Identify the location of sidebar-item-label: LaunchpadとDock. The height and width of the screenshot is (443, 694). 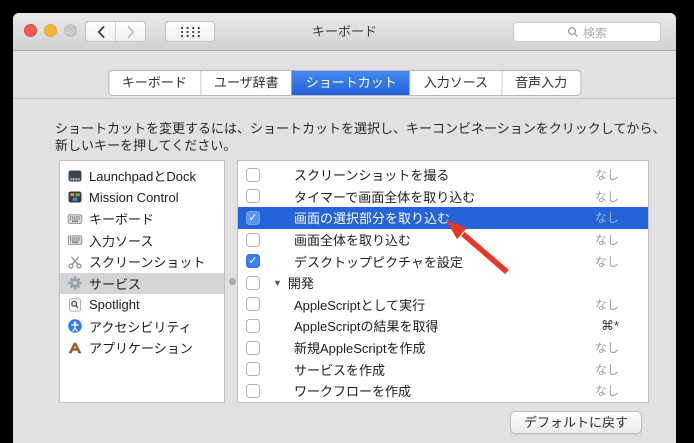
(142, 177).